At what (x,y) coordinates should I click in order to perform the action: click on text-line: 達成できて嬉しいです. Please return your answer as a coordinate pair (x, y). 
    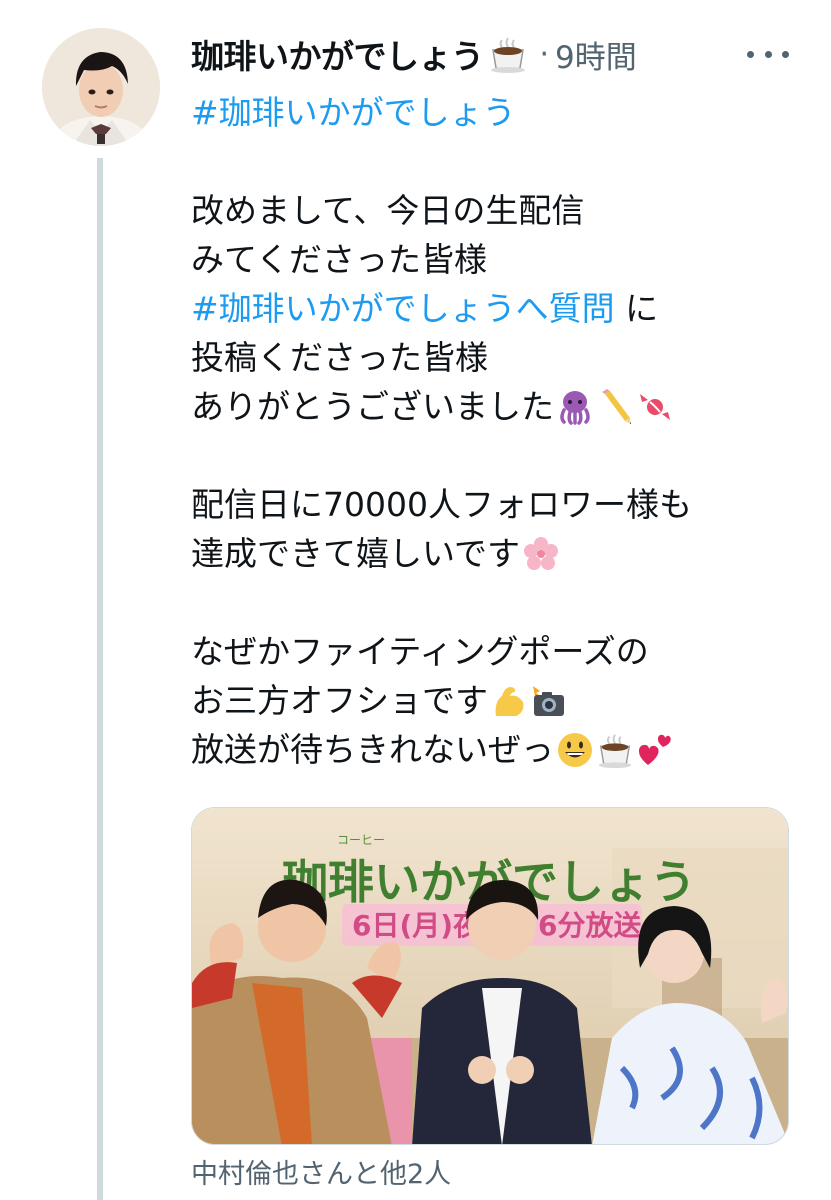
    Looking at the image, I should click on (356, 553).